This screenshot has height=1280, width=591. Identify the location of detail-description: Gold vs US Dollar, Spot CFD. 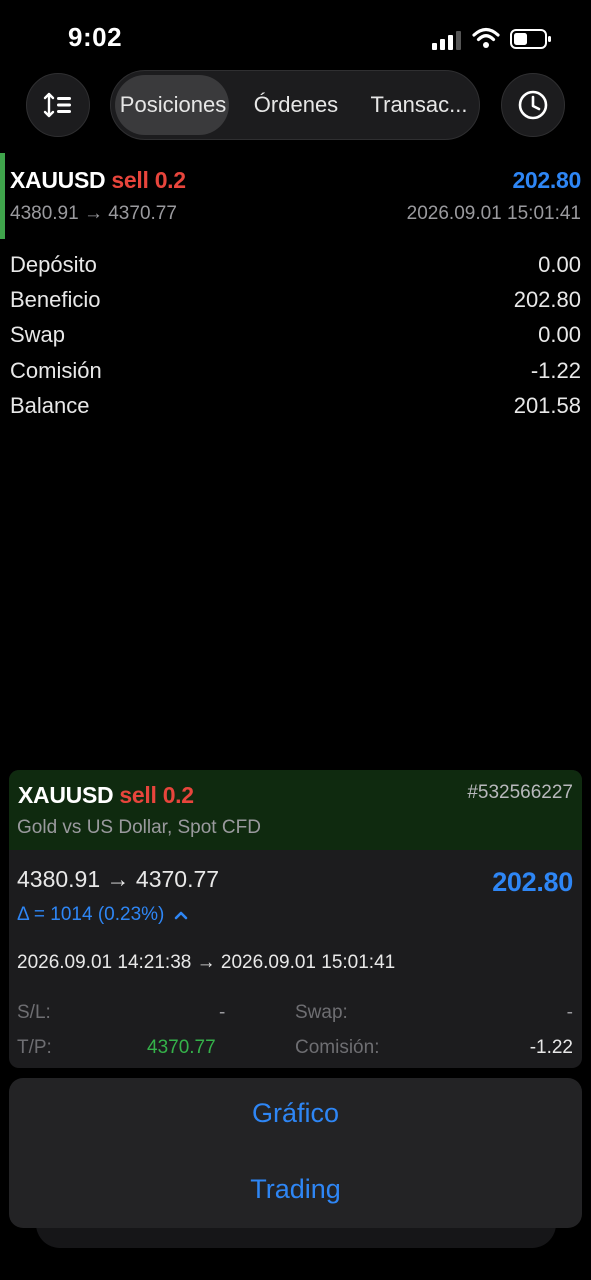
(139, 827).